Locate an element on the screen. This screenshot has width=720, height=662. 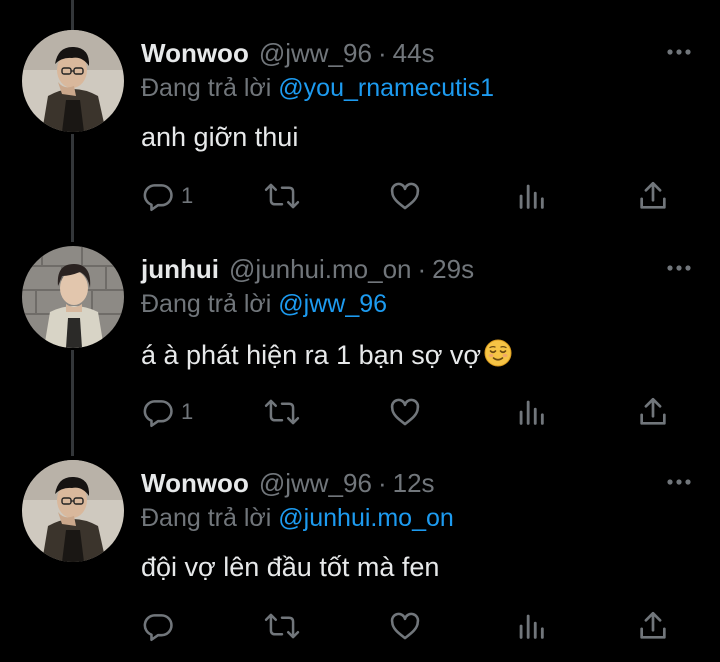
replying-to: Đang trả lời @jww_96 is located at coordinates (264, 304).